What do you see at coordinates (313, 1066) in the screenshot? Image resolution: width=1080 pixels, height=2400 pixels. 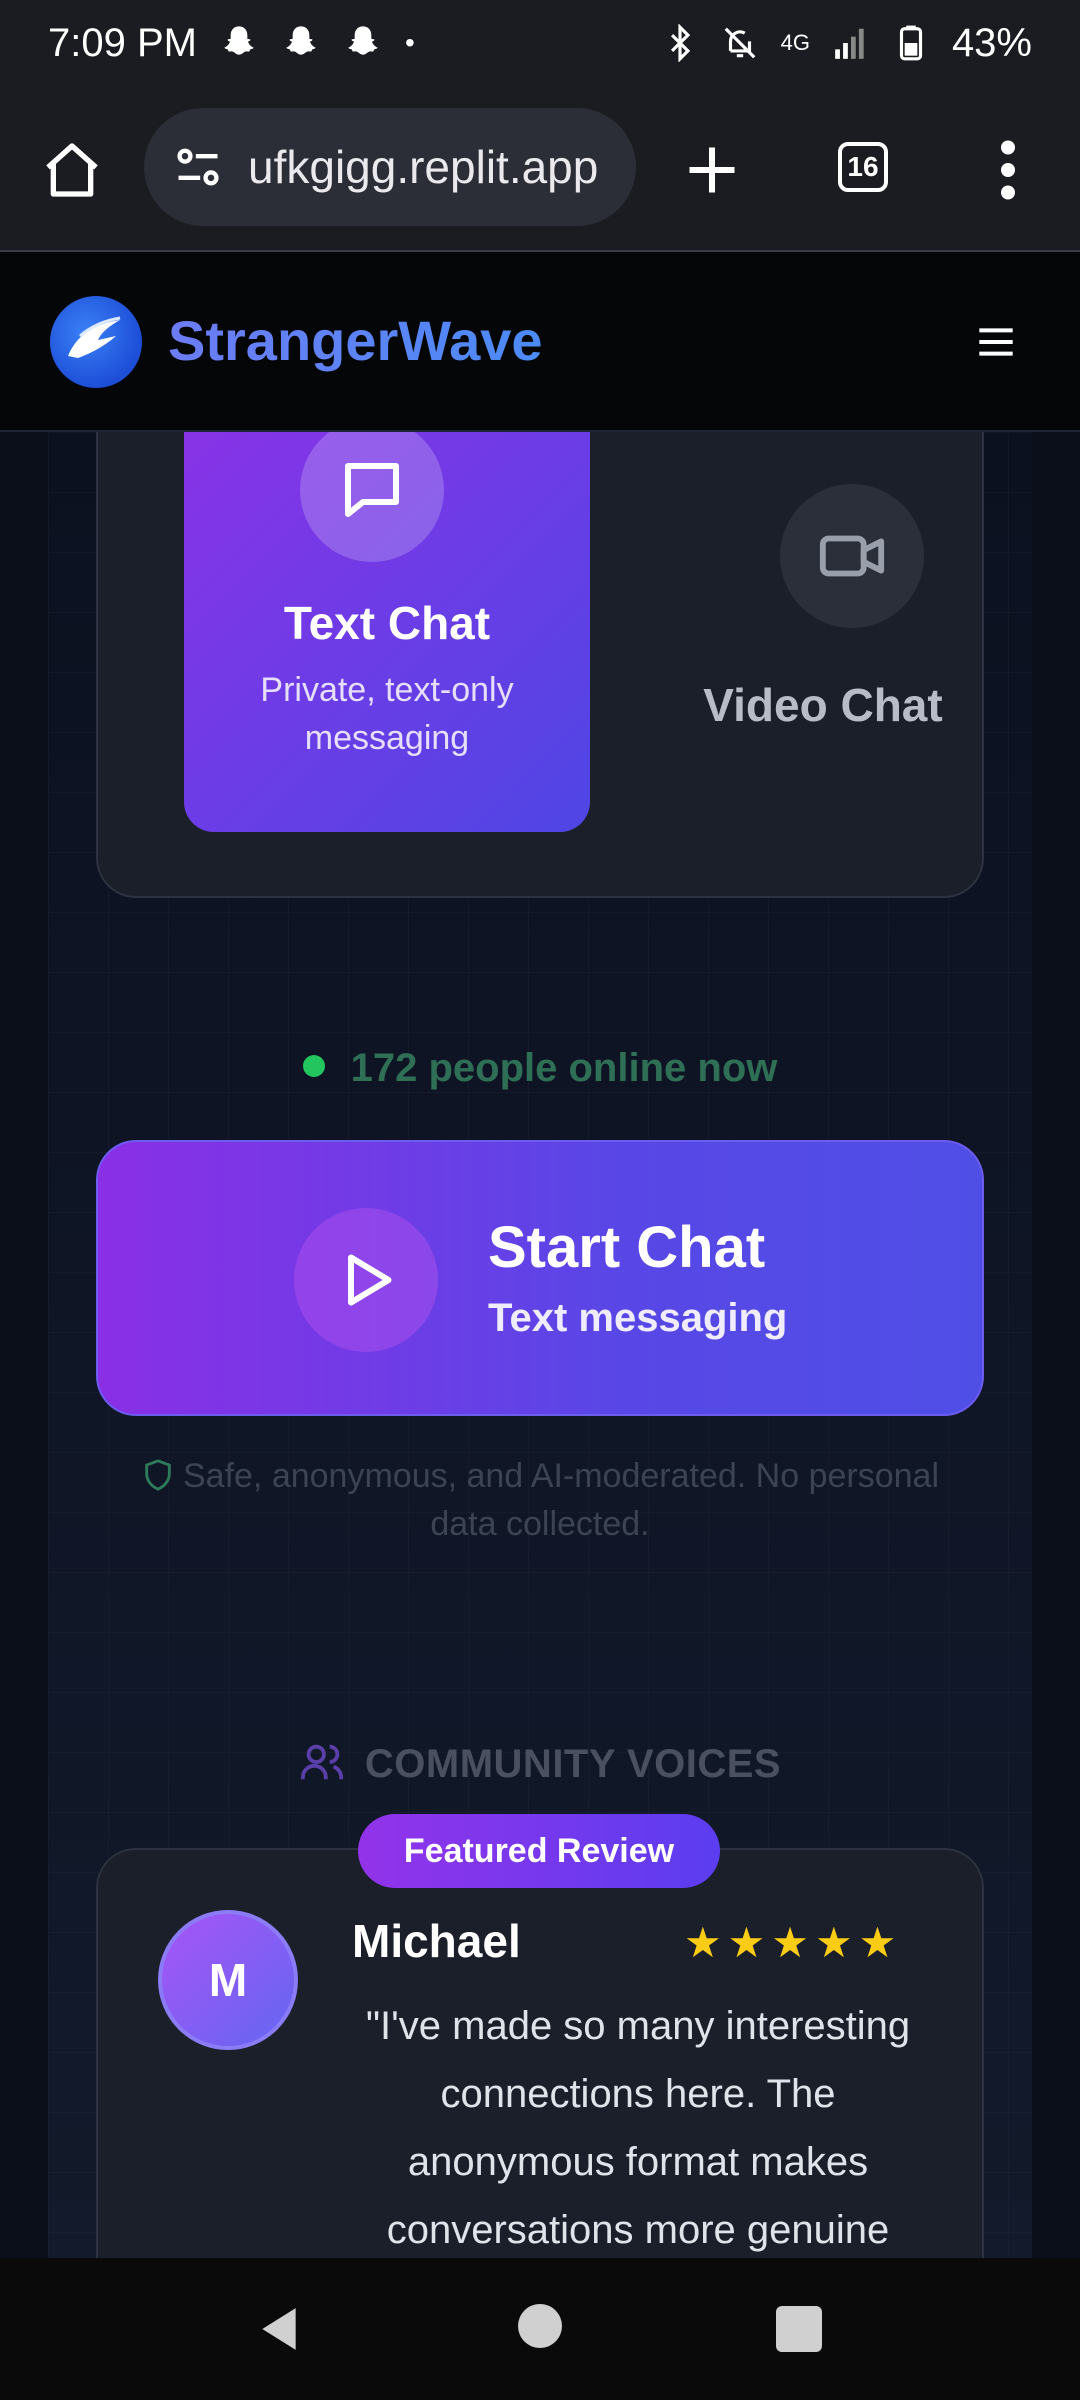 I see `online-indicator` at bounding box center [313, 1066].